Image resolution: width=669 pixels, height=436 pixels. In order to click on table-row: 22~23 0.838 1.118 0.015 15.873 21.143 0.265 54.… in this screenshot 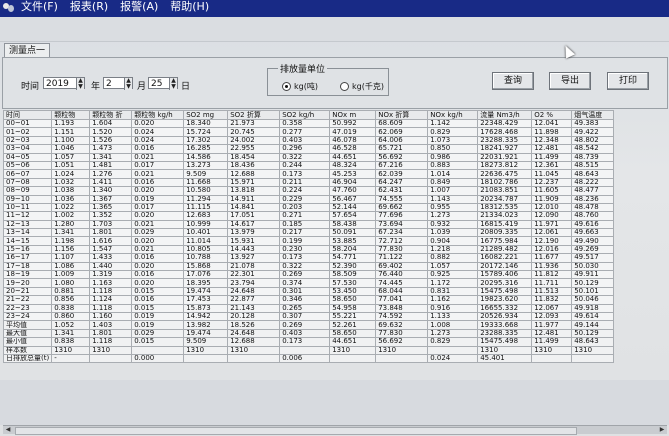, I will do `click(309, 308)`.